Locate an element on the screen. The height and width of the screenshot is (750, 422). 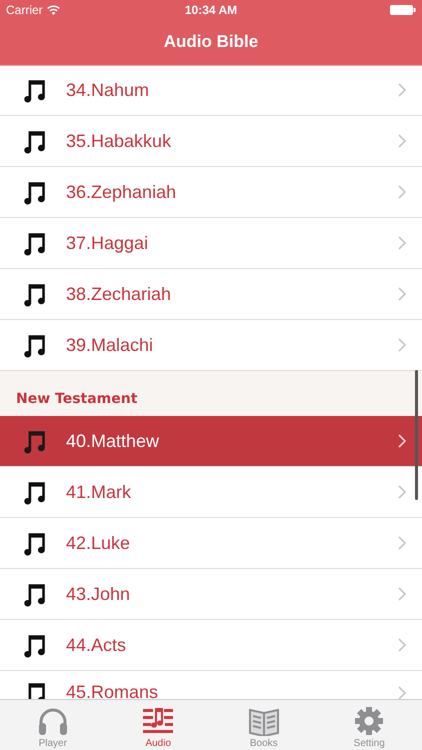
book-title: 42.Luke is located at coordinates (99, 543).